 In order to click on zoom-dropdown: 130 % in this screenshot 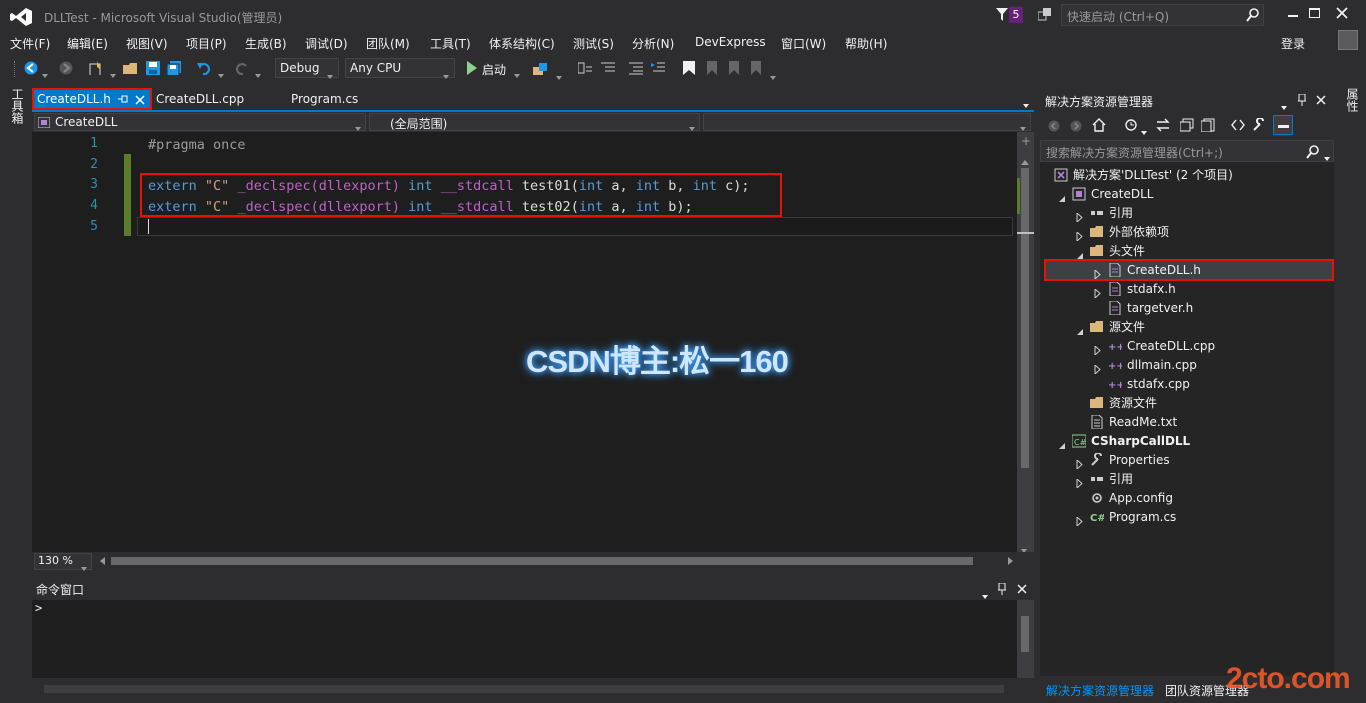, I will do `click(63, 562)`.